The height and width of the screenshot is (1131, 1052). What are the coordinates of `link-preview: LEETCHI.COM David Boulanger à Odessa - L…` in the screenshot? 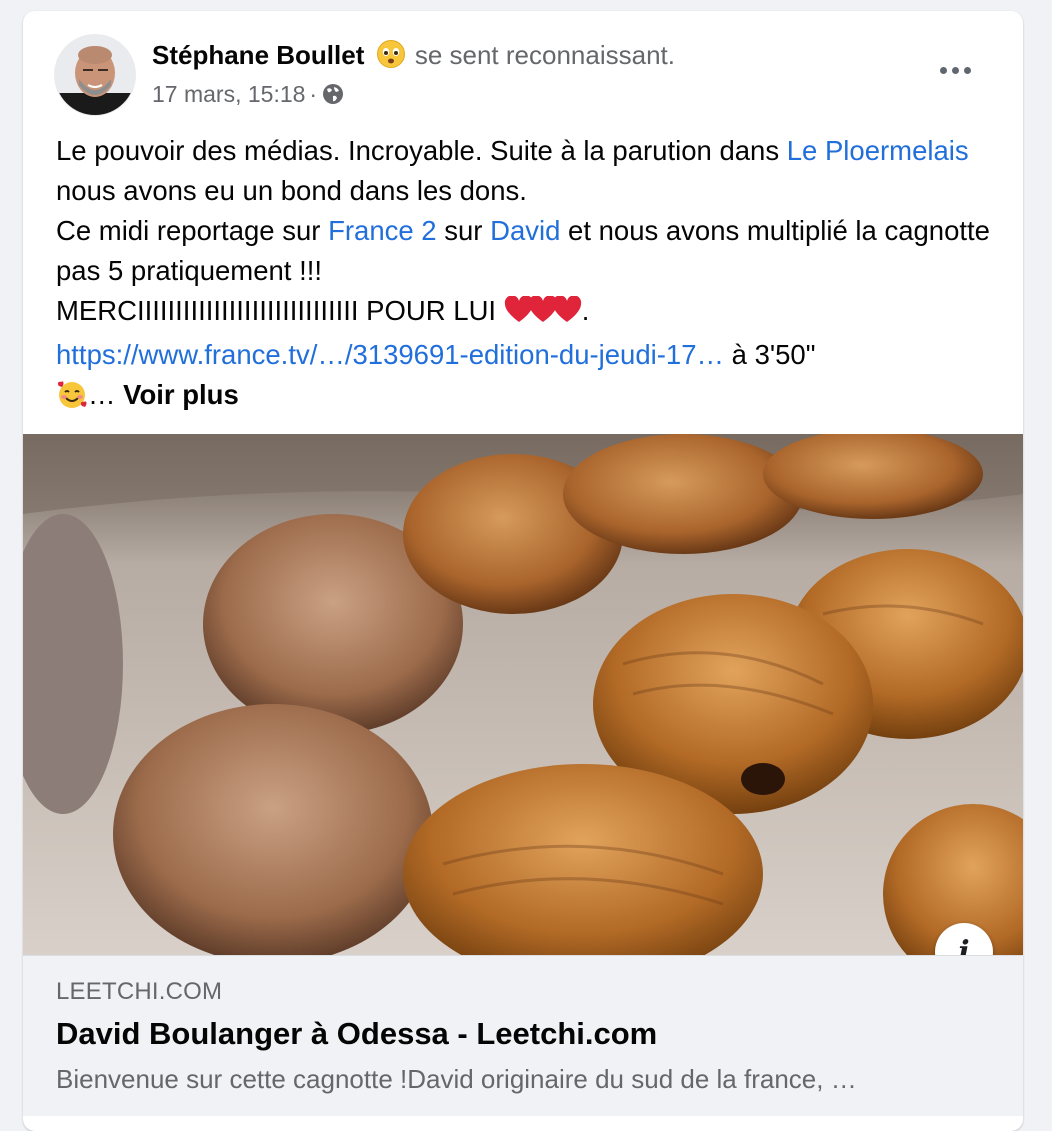 It's located at (523, 1035).